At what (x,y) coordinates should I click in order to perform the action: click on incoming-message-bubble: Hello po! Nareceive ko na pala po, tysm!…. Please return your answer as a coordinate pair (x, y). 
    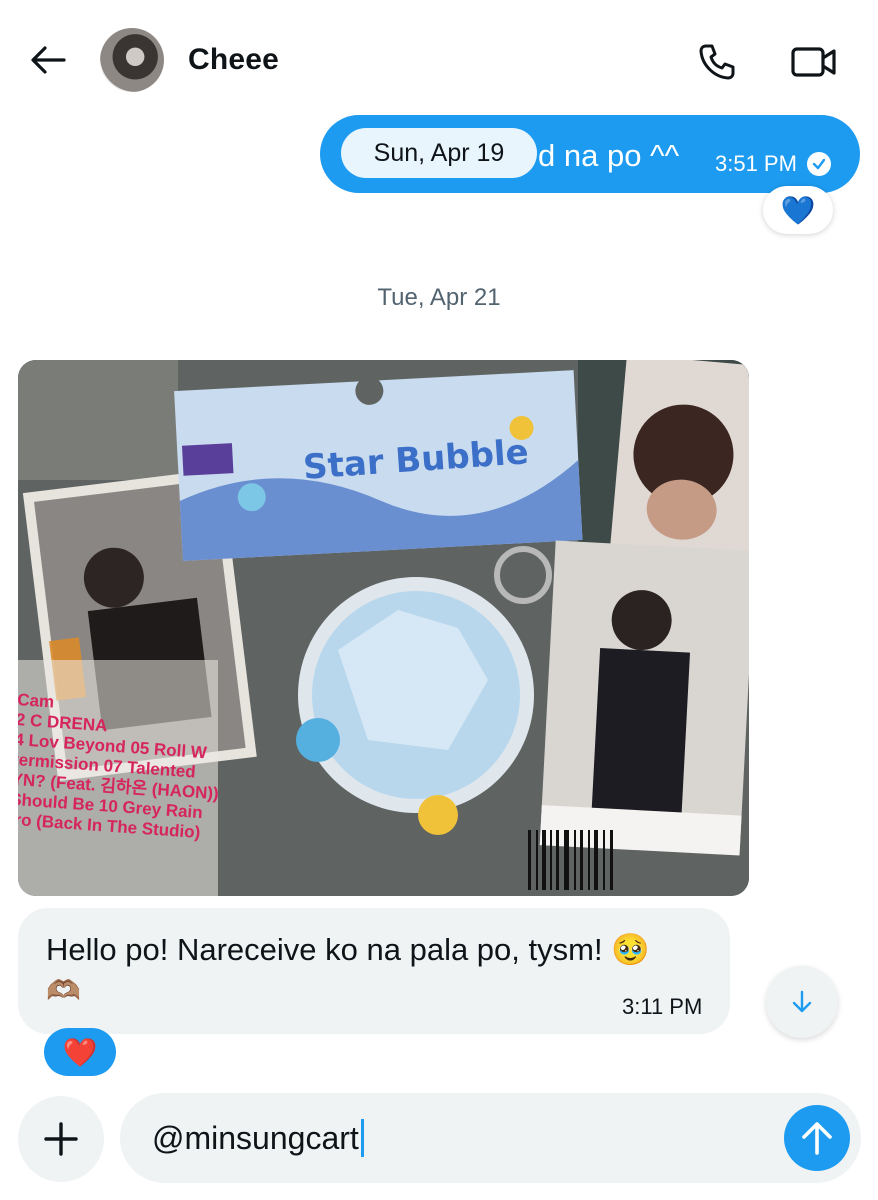
    Looking at the image, I should click on (374, 971).